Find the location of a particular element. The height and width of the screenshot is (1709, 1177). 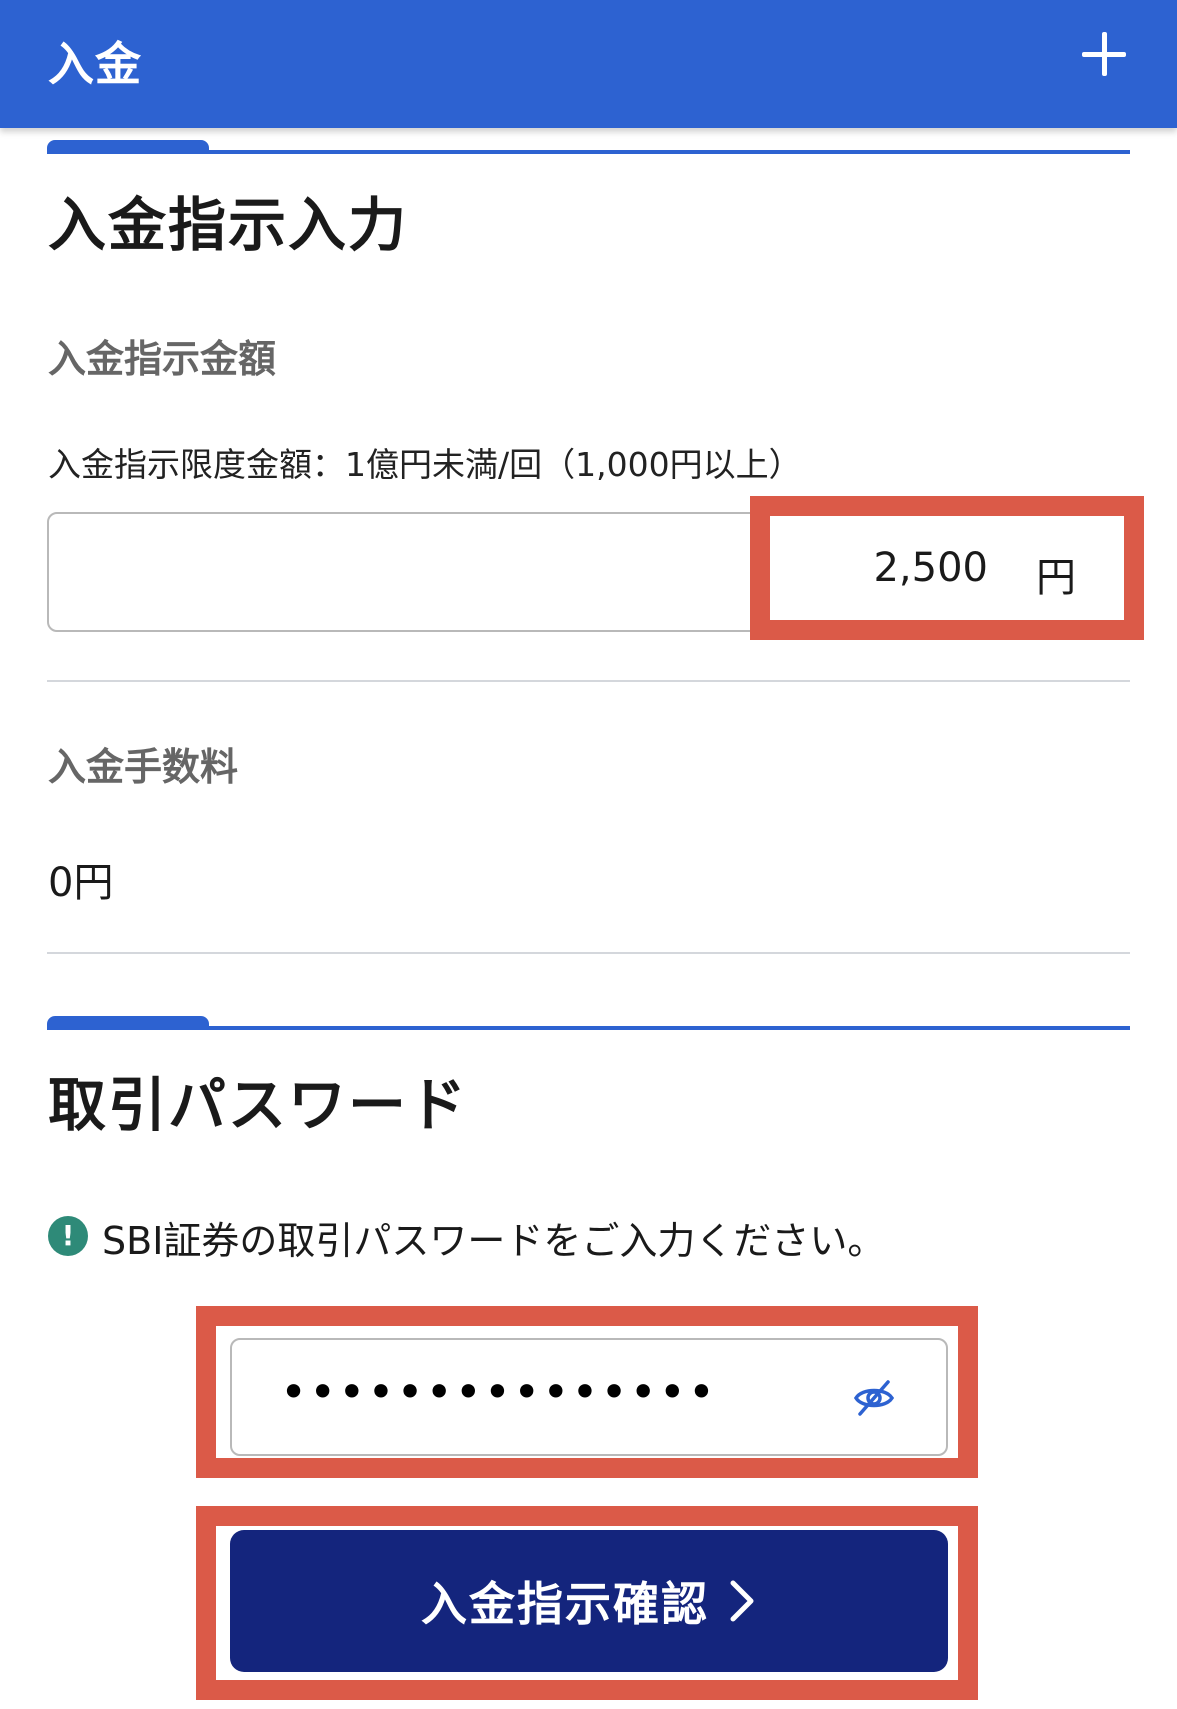

plus-icon is located at coordinates (1104, 54).